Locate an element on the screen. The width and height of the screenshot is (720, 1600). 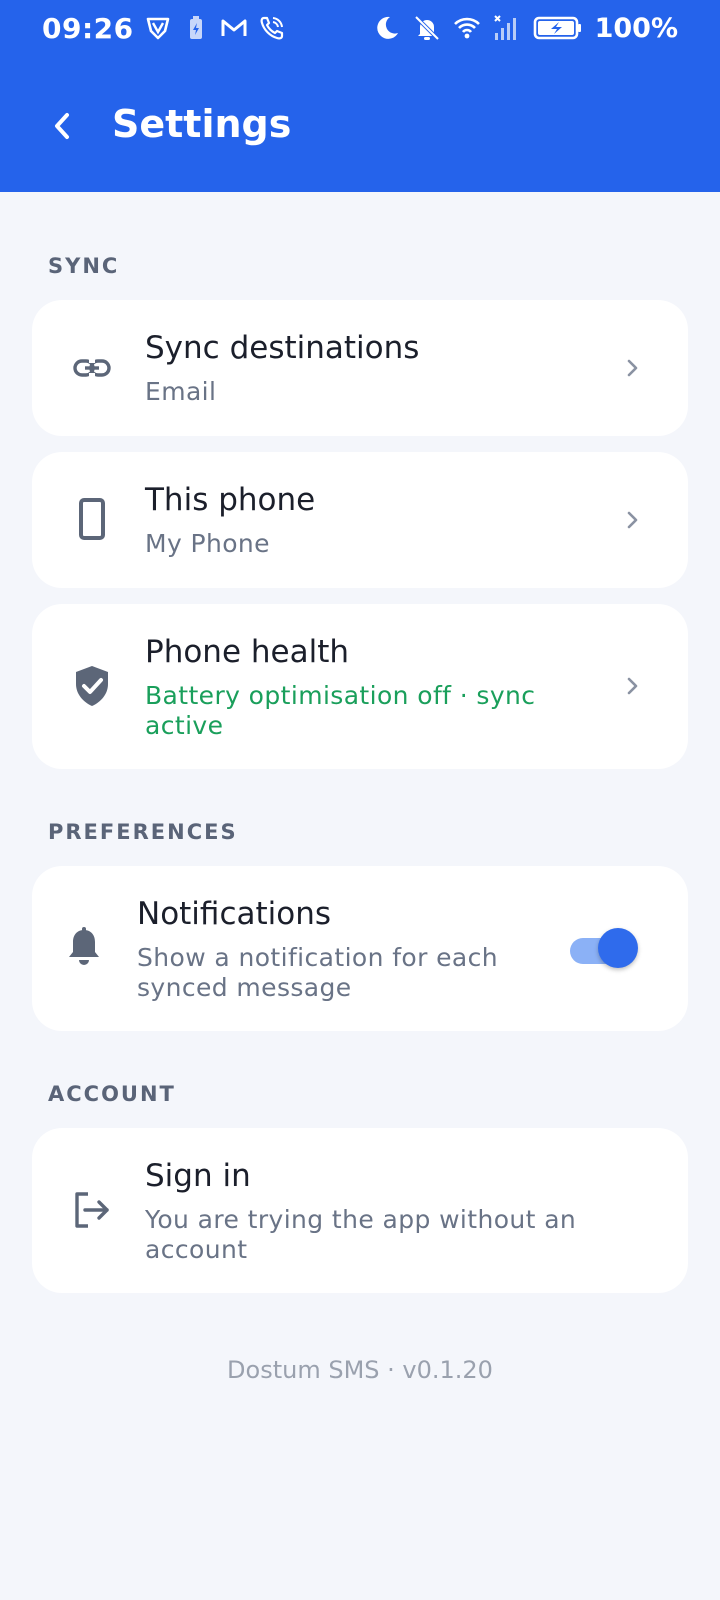
sign-in-icon is located at coordinates (92, 1210).